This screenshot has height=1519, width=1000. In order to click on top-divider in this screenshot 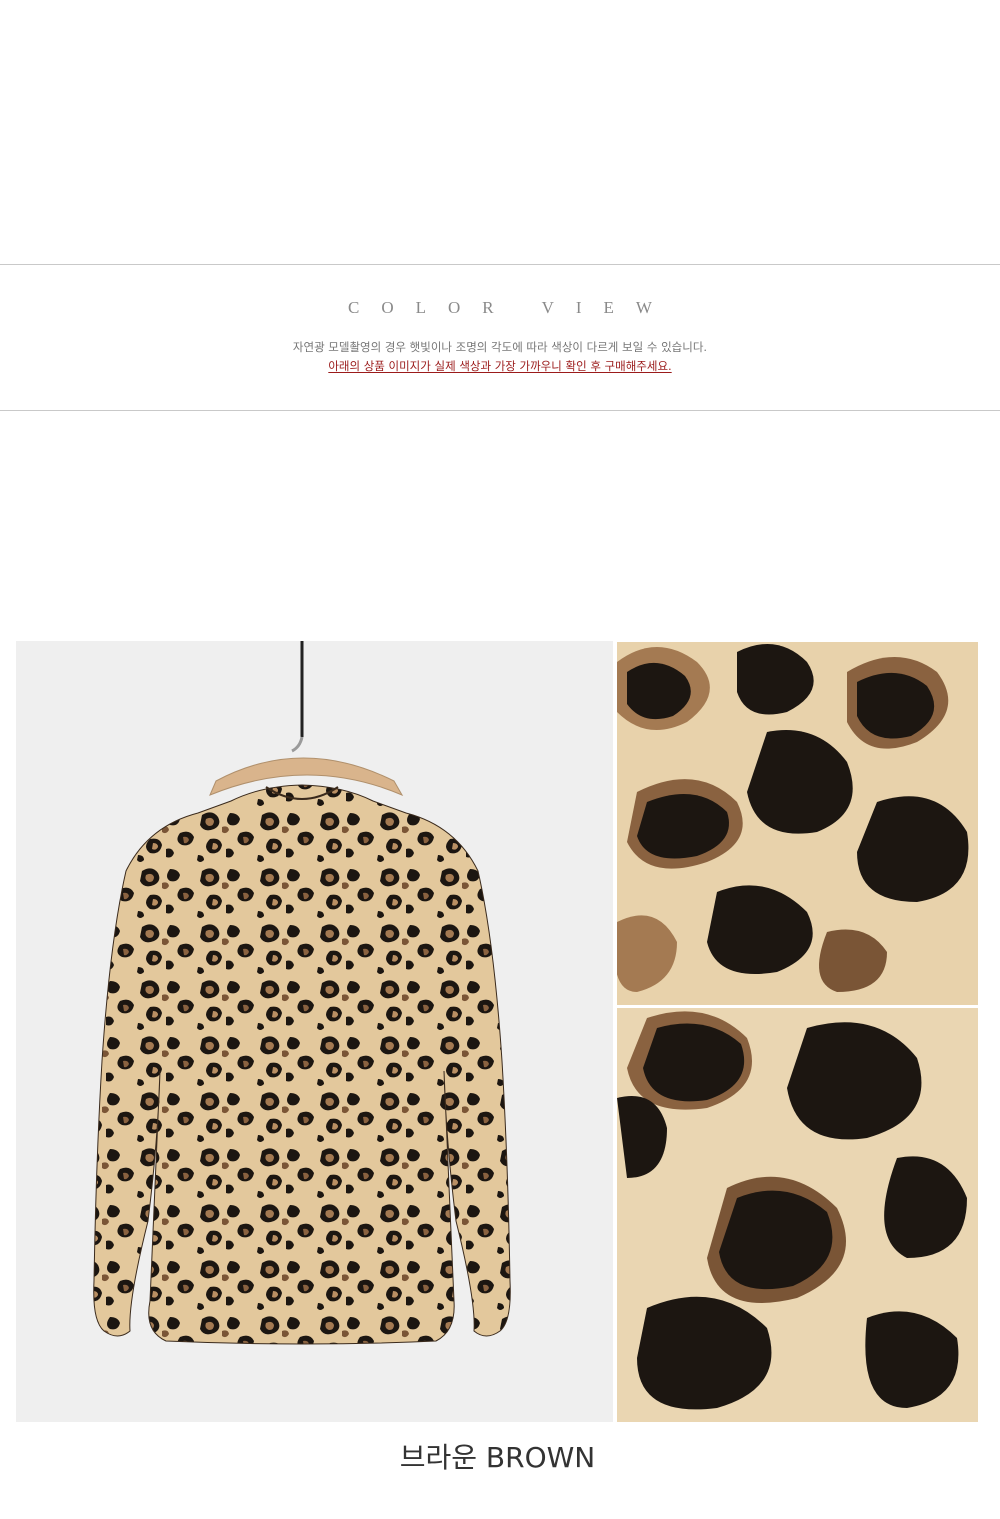, I will do `click(500, 264)`.